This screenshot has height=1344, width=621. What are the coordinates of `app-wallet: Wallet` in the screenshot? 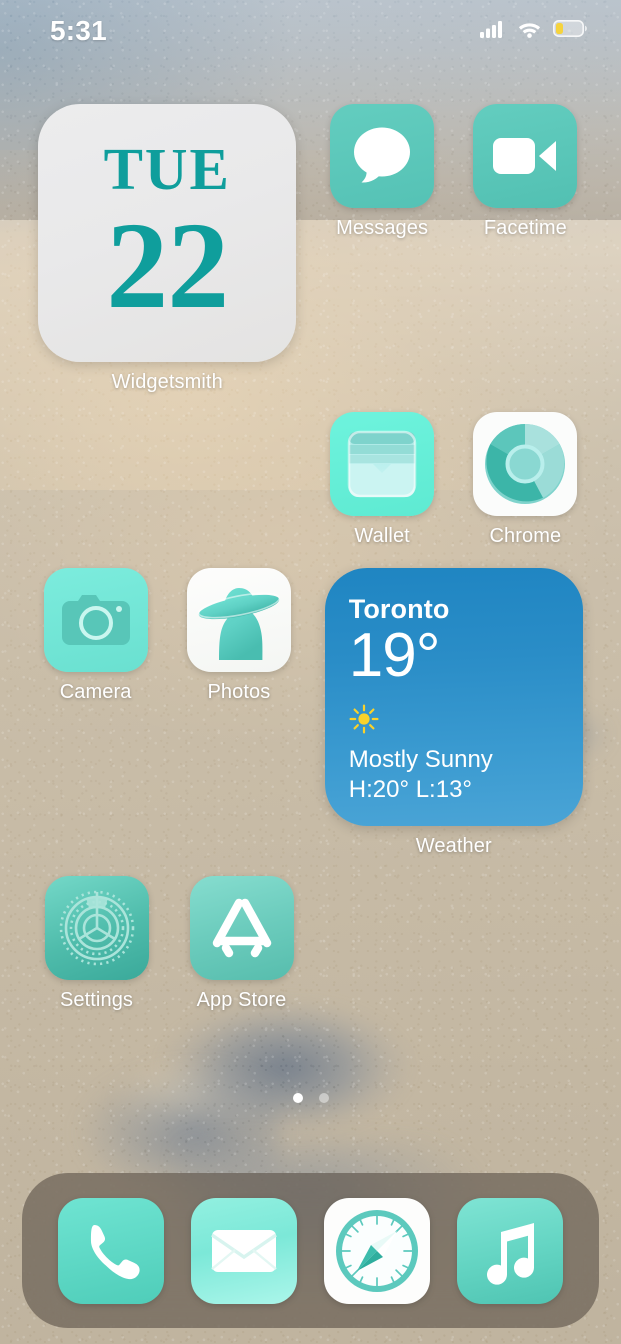 It's located at (382, 480).